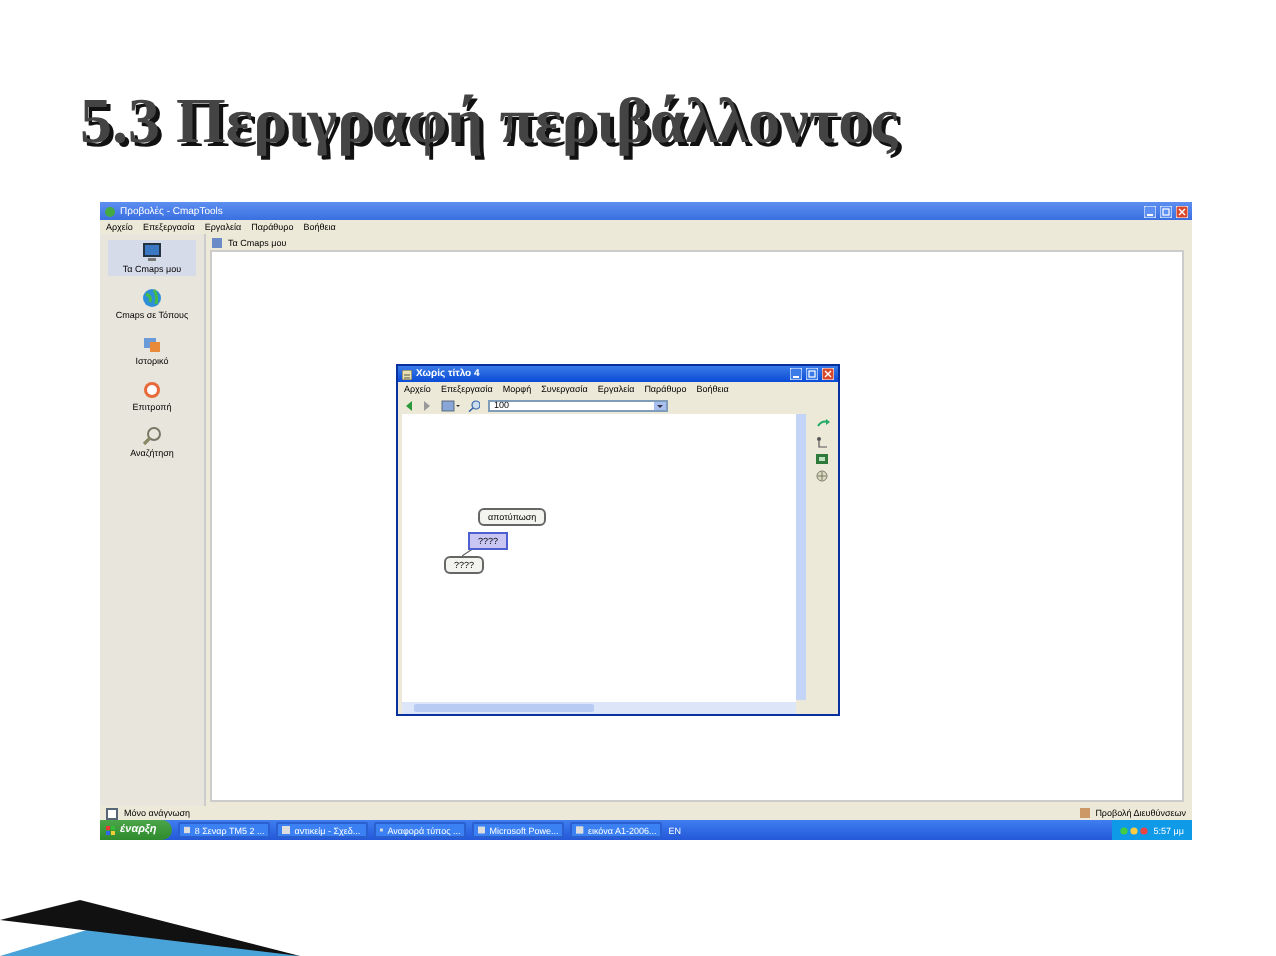  Describe the element at coordinates (474, 405) in the screenshot. I see `zoom-icon` at that location.